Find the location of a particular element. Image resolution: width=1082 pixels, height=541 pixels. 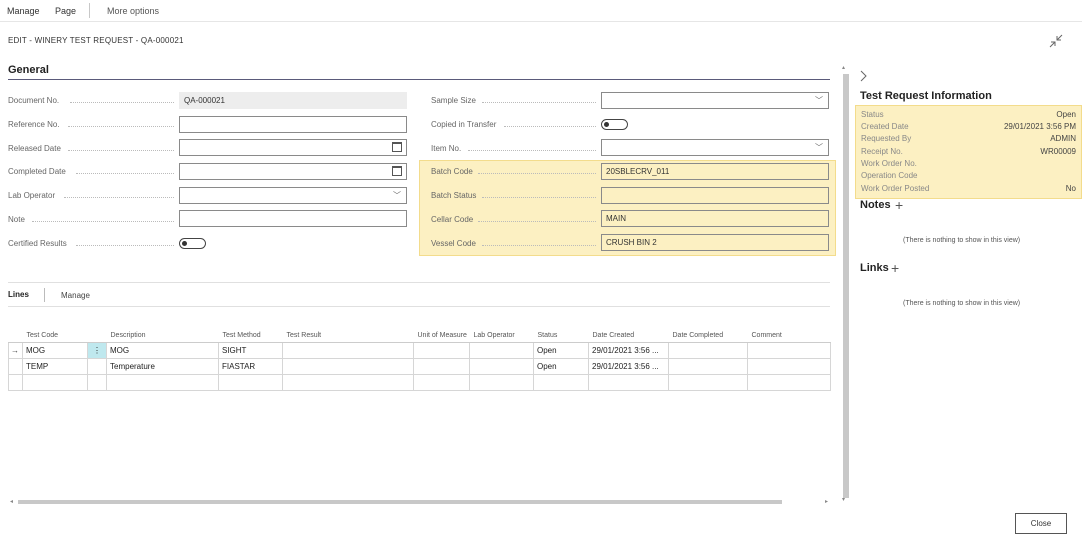

tab-lines: Lines is located at coordinates (18, 294).